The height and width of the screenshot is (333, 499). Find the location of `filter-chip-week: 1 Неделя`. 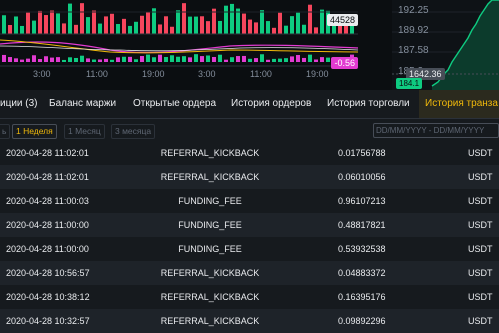

filter-chip-week: 1 Неделя is located at coordinates (34, 131).